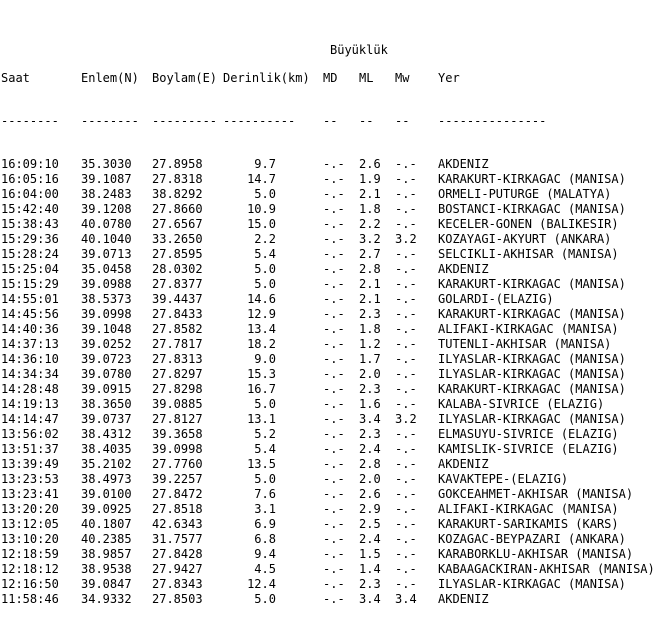 The height and width of the screenshot is (621, 653). I want to click on cell-ml: 2.1, so click(370, 299).